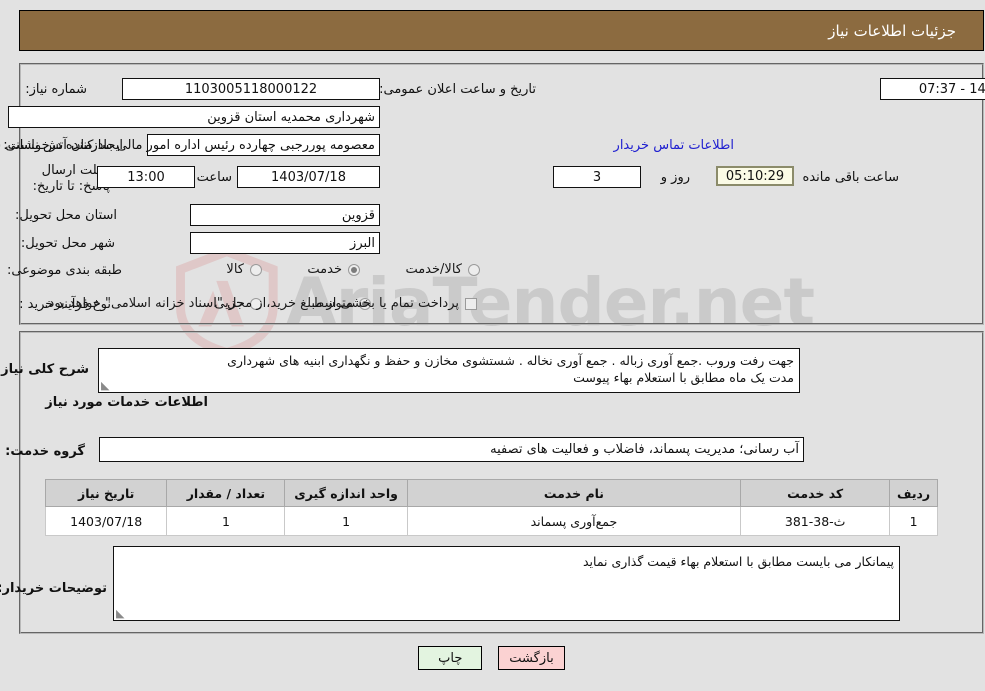 Image resolution: width=985 pixels, height=691 pixels. What do you see at coordinates (952, 89) in the screenshot?
I see `announce-datetime-value: 1403/07/15 - 07:37` at bounding box center [952, 89].